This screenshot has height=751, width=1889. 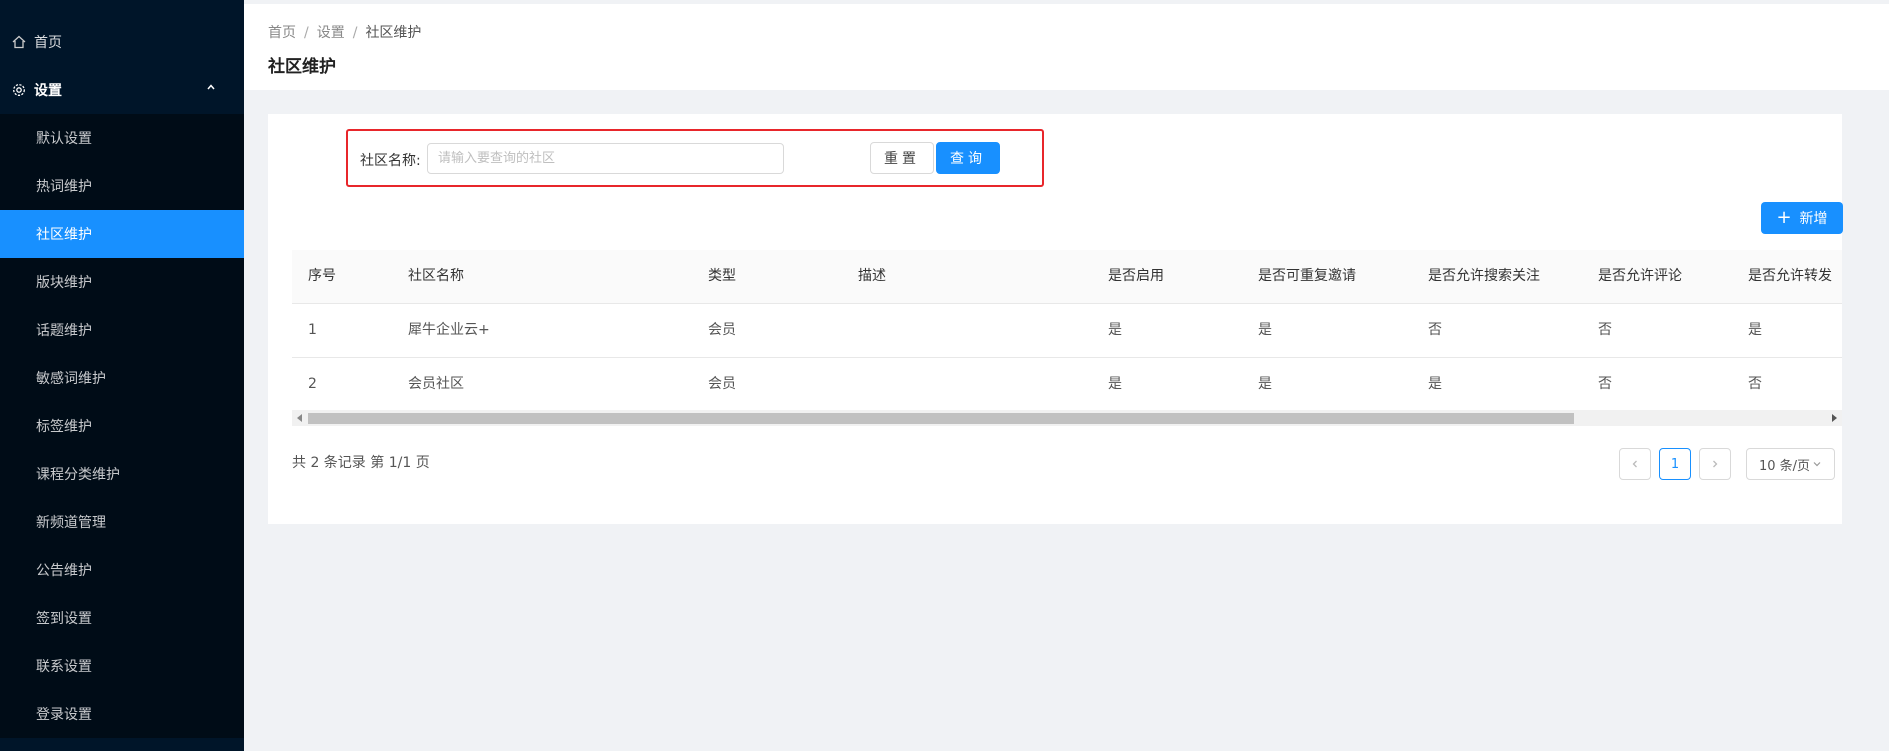 I want to click on breadcrumb-current: 社区维护, so click(x=393, y=33).